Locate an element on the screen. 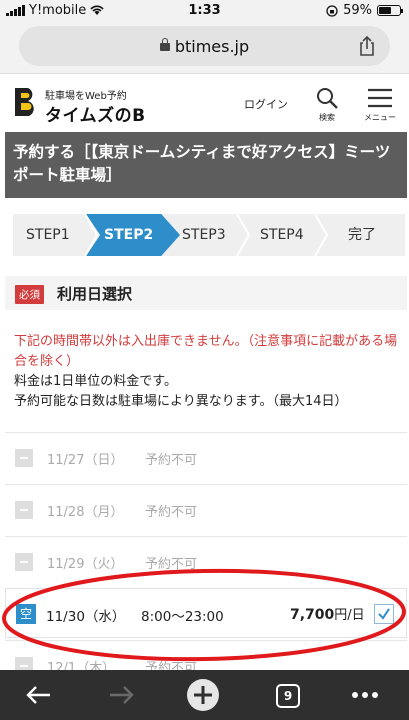 Image resolution: width=409 pixels, height=720 pixels. date-label: 11/28（月） is located at coordinates (85, 512).